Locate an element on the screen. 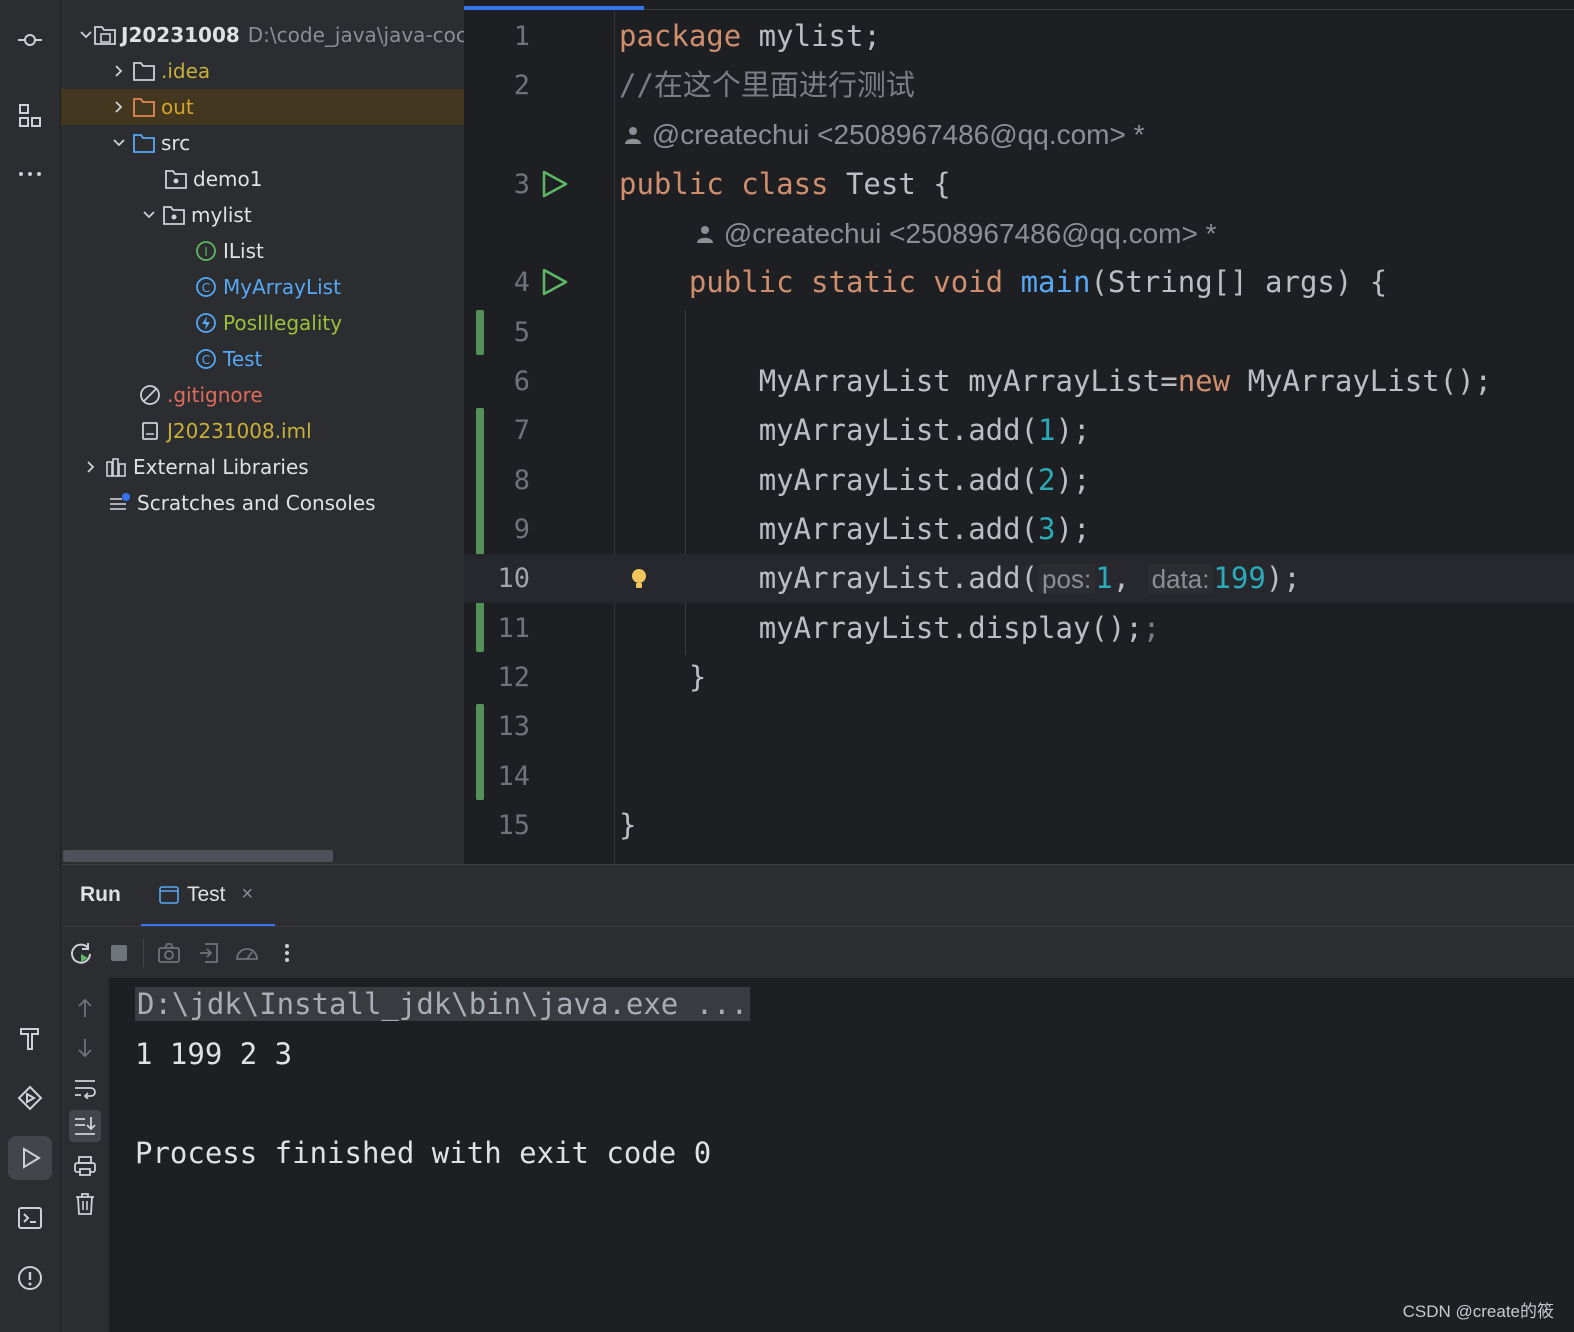 This screenshot has height=1332, width=1574. run-tab-label: Test is located at coordinates (206, 894).